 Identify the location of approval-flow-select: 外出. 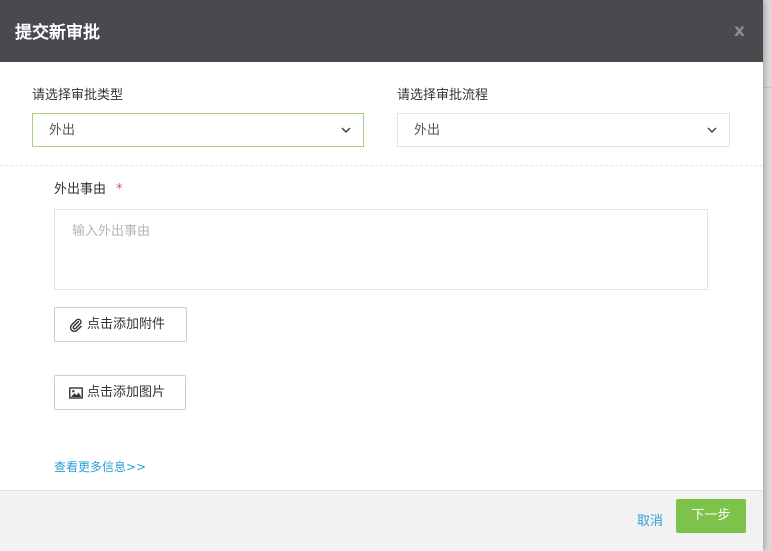
(563, 130).